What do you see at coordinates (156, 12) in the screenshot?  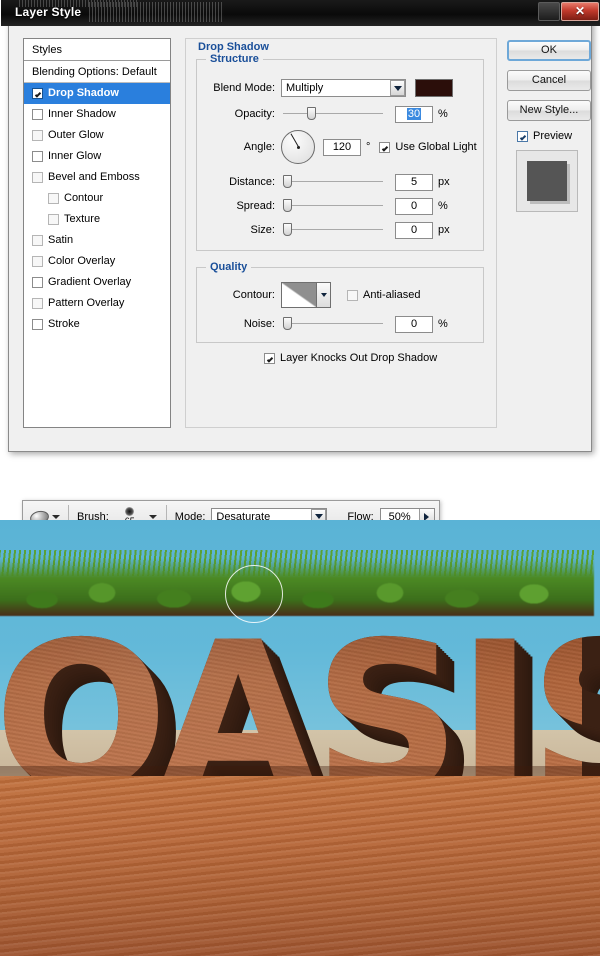 I see `titlebar-watermark` at bounding box center [156, 12].